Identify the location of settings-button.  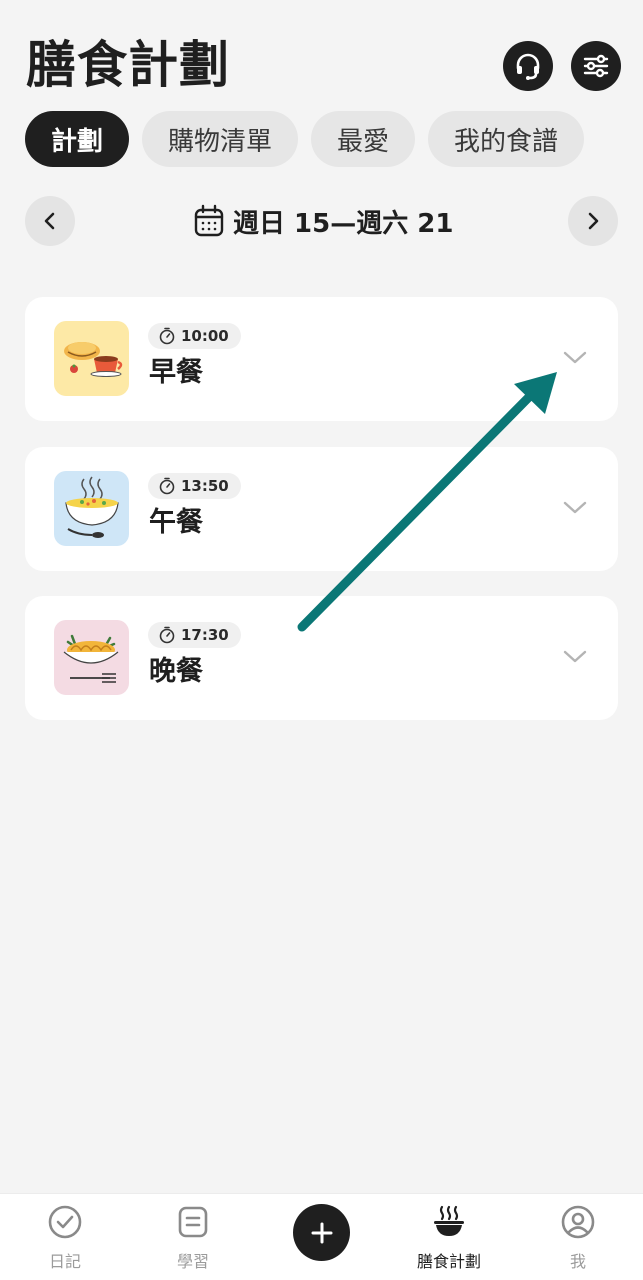
(596, 66).